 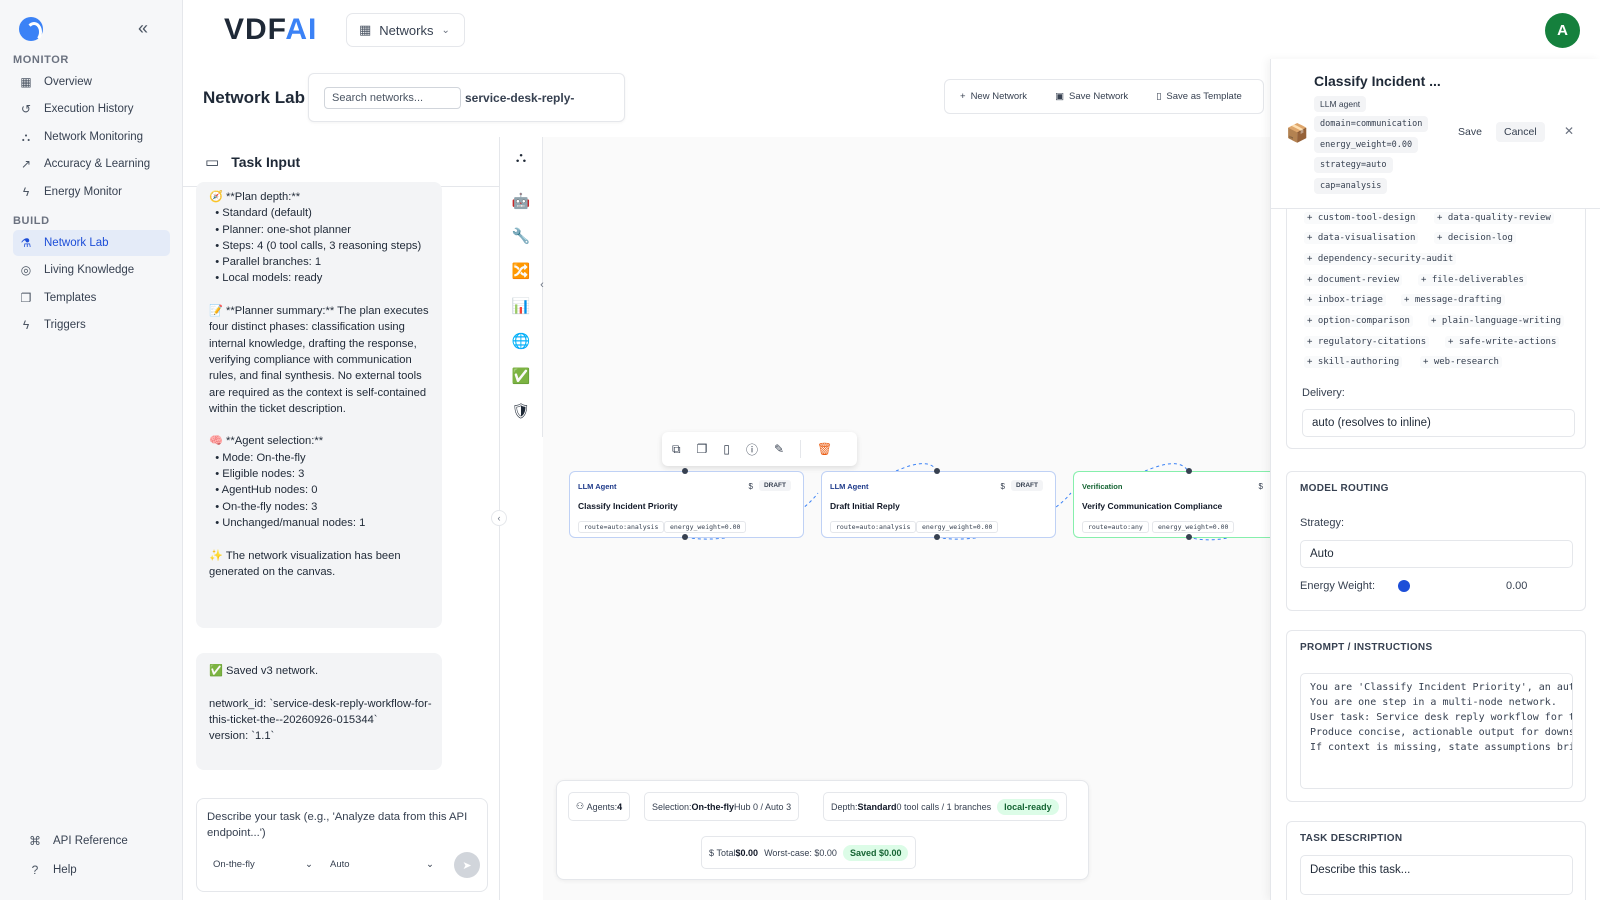 I want to click on dollar-icon: $, so click(x=713, y=852).